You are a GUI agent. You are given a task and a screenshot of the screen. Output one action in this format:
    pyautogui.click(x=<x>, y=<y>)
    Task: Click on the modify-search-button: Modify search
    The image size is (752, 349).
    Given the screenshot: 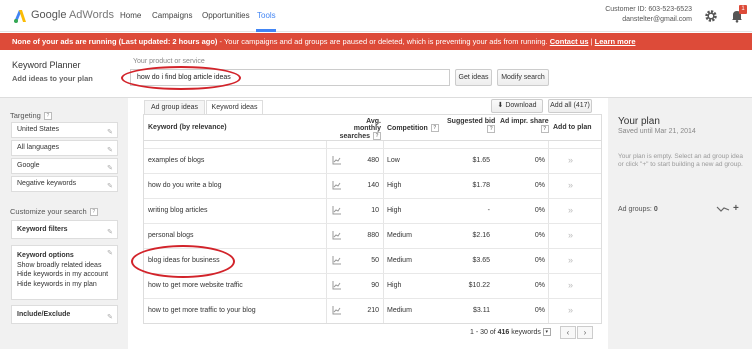 What is the action you would take?
    pyautogui.click(x=523, y=77)
    